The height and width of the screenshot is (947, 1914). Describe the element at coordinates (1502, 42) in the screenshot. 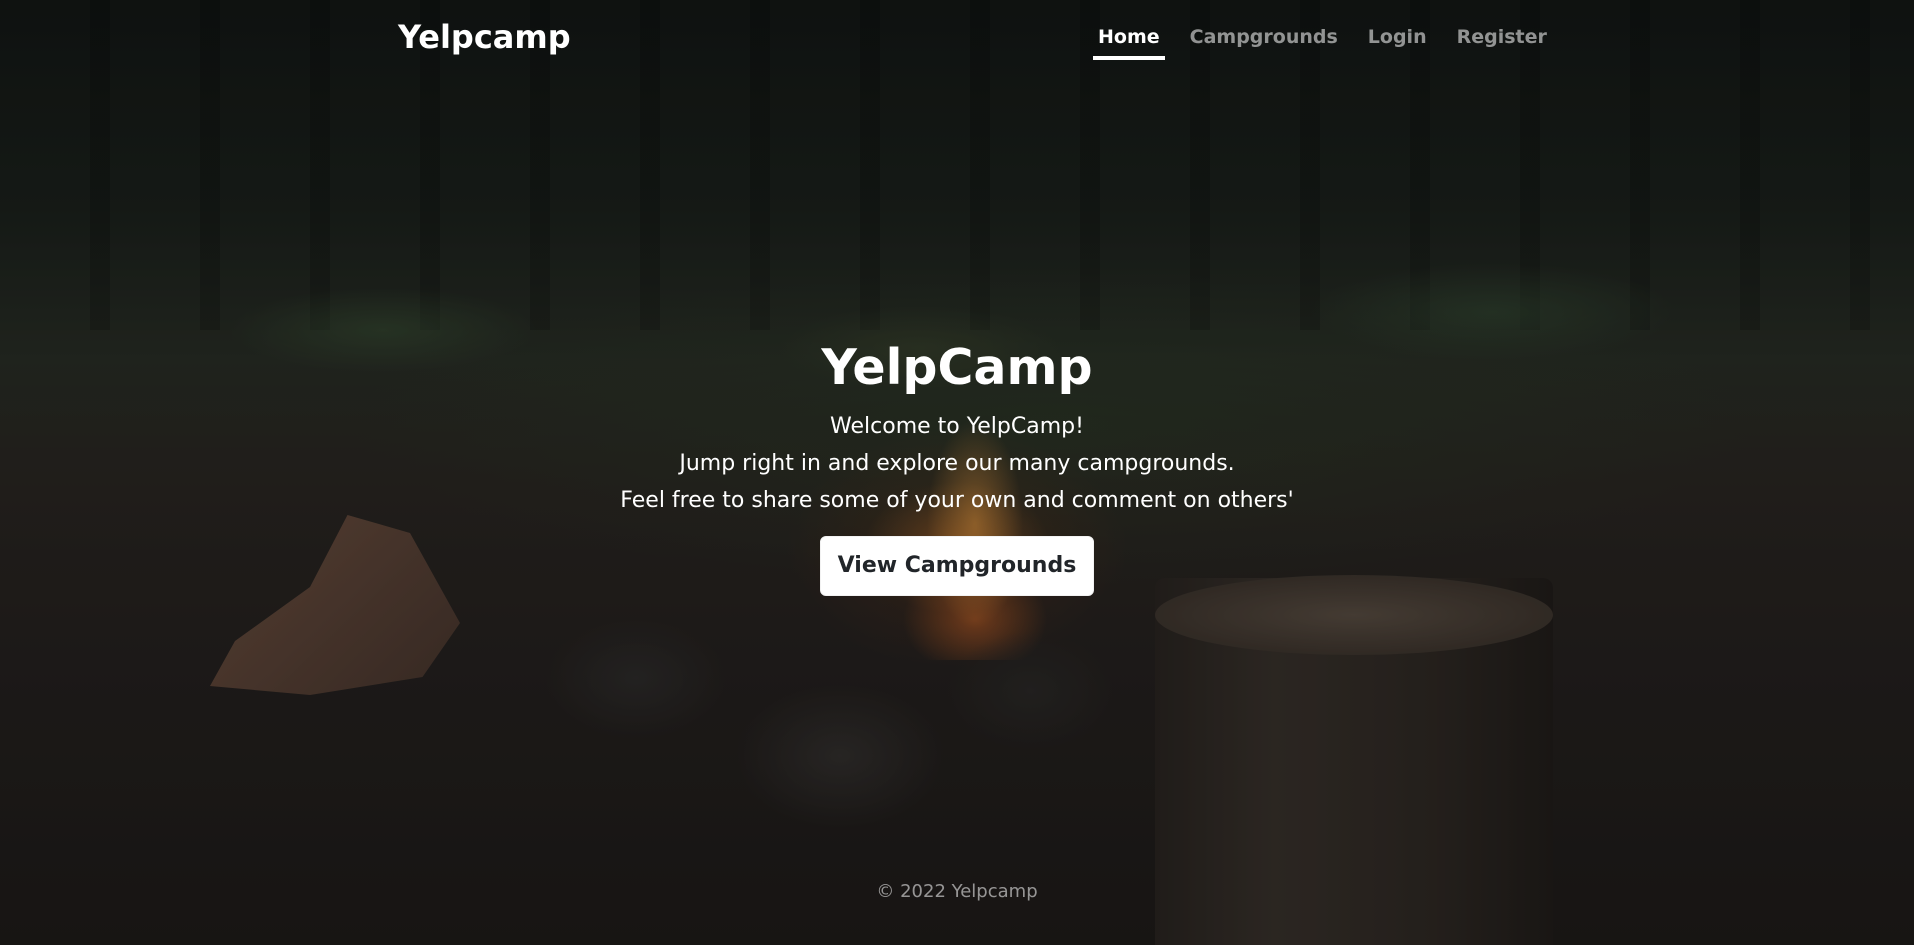

I see `nav-link-register: Register` at that location.